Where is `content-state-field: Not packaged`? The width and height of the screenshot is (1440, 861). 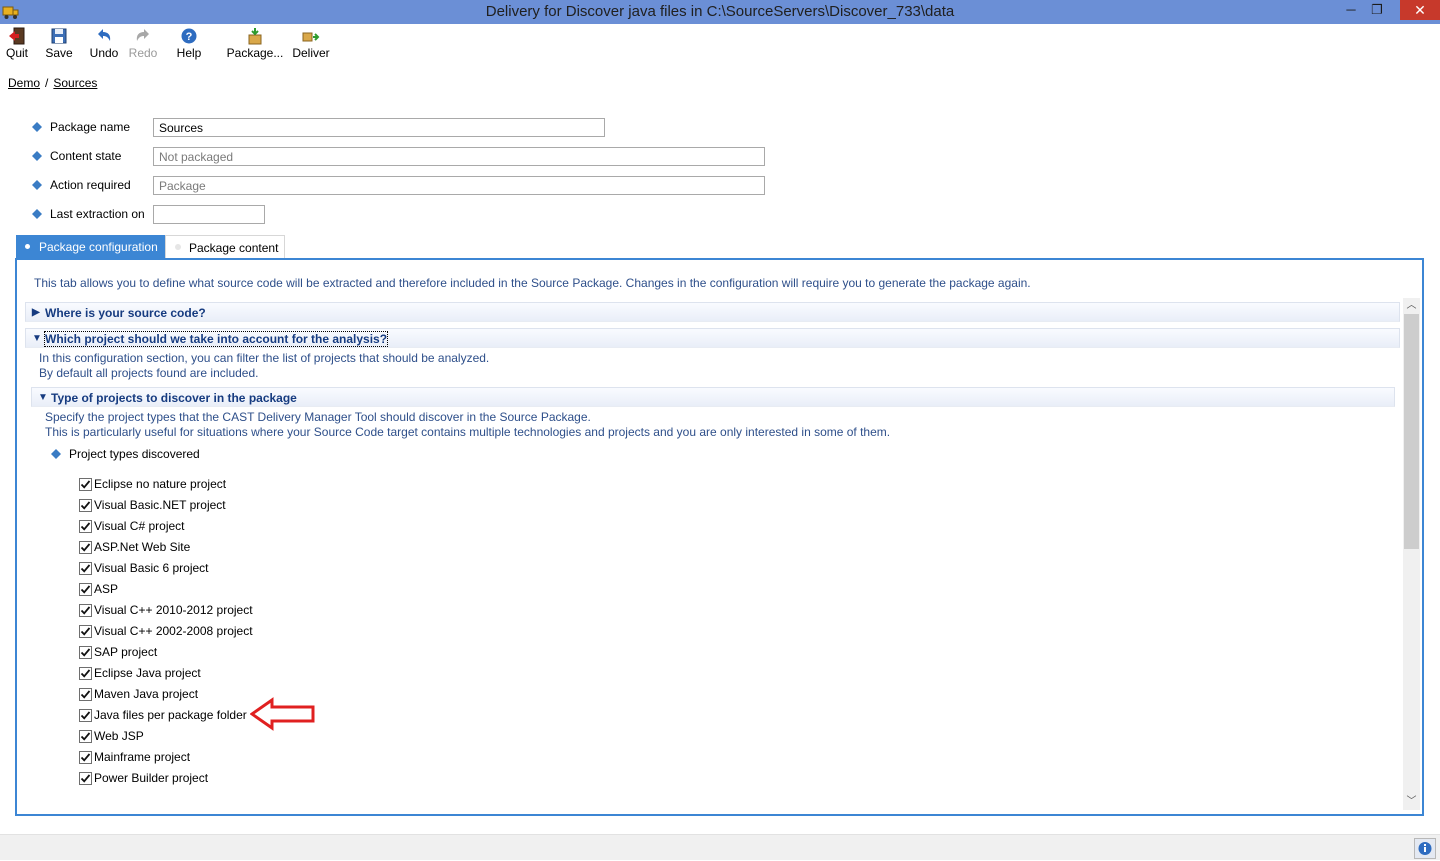
content-state-field: Not packaged is located at coordinates (459, 156).